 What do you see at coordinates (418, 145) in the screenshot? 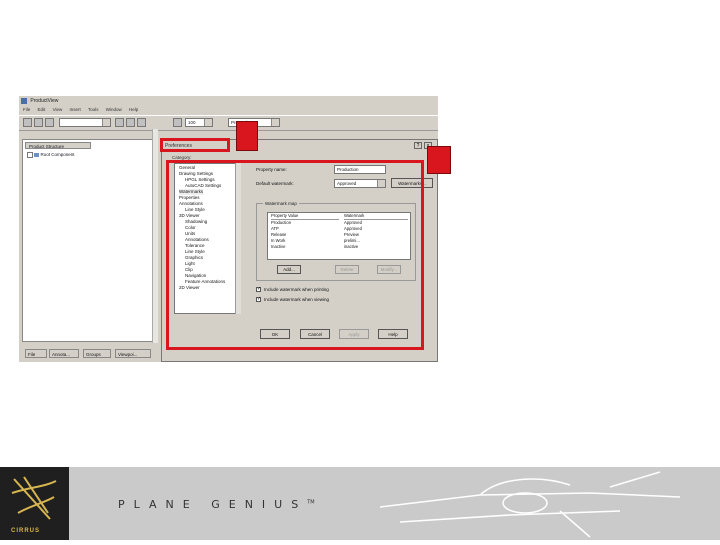
I see `help-icon: ?` at bounding box center [418, 145].